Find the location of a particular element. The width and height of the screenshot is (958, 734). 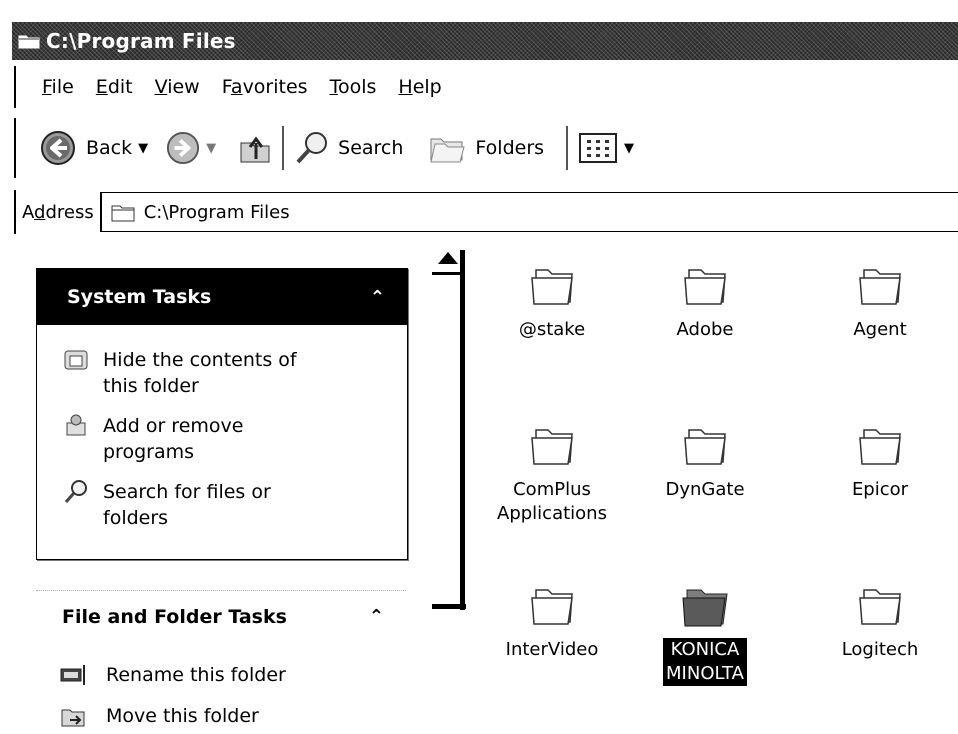

back-arrow-icon is located at coordinates (58, 148).